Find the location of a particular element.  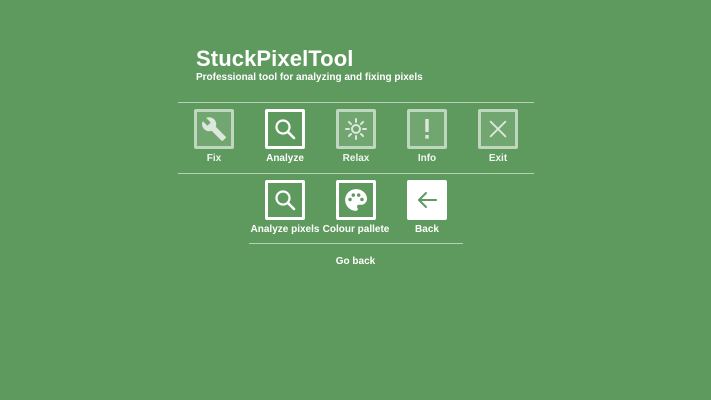

wrench-icon is located at coordinates (214, 129).